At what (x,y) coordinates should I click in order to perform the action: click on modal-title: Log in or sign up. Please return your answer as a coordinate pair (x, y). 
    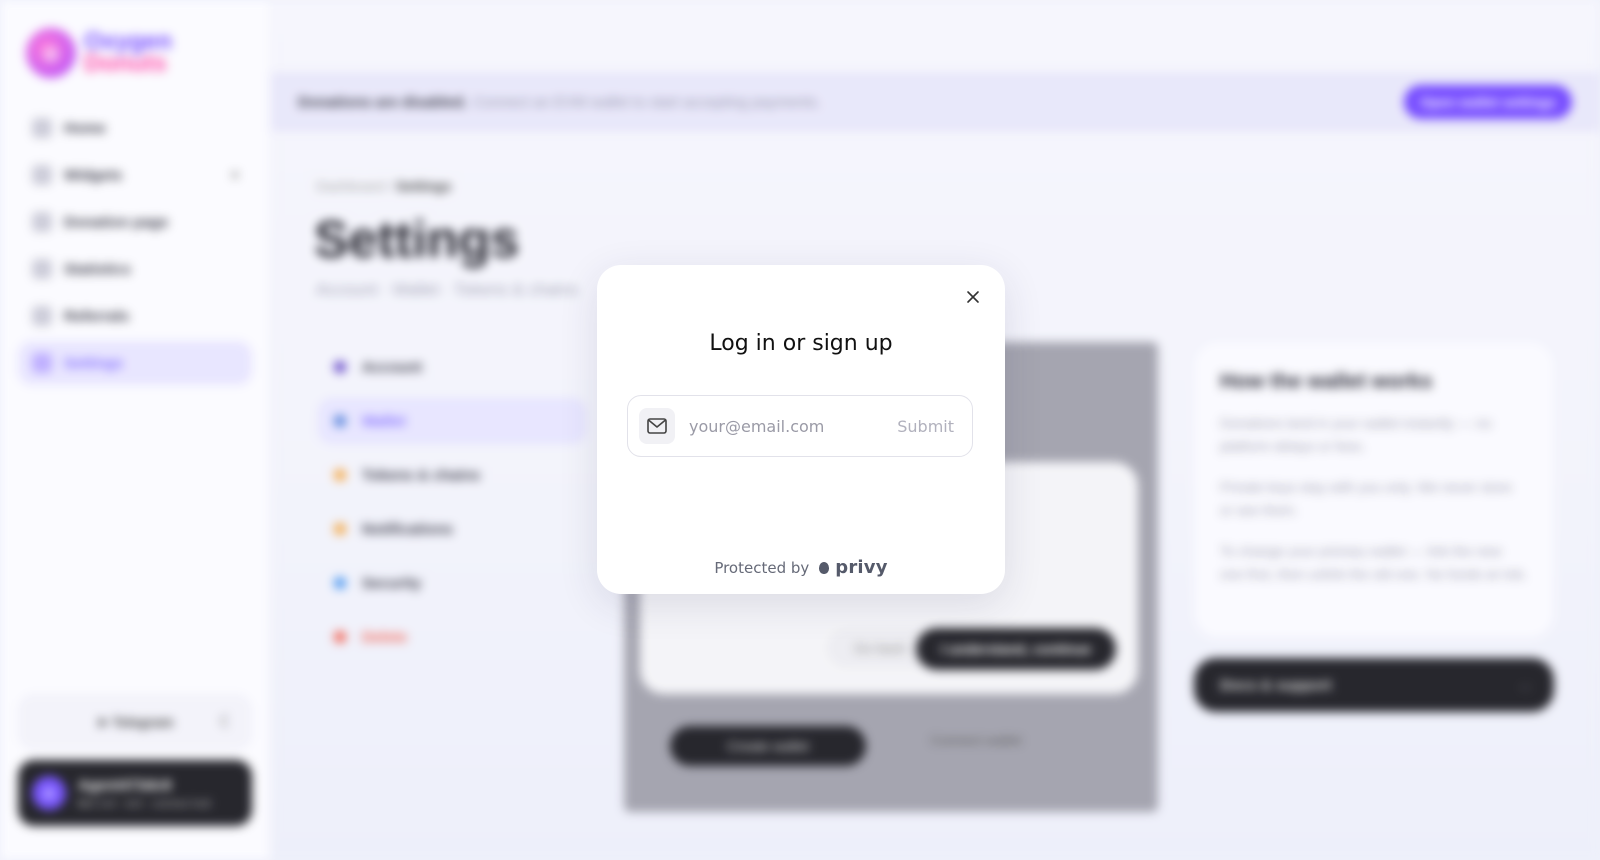
    Looking at the image, I should click on (801, 343).